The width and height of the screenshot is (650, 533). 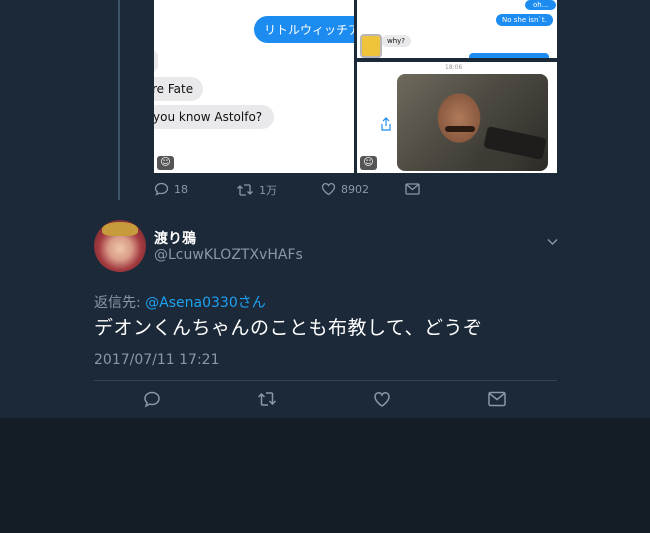 What do you see at coordinates (472, 122) in the screenshot?
I see `gif-image` at bounding box center [472, 122].